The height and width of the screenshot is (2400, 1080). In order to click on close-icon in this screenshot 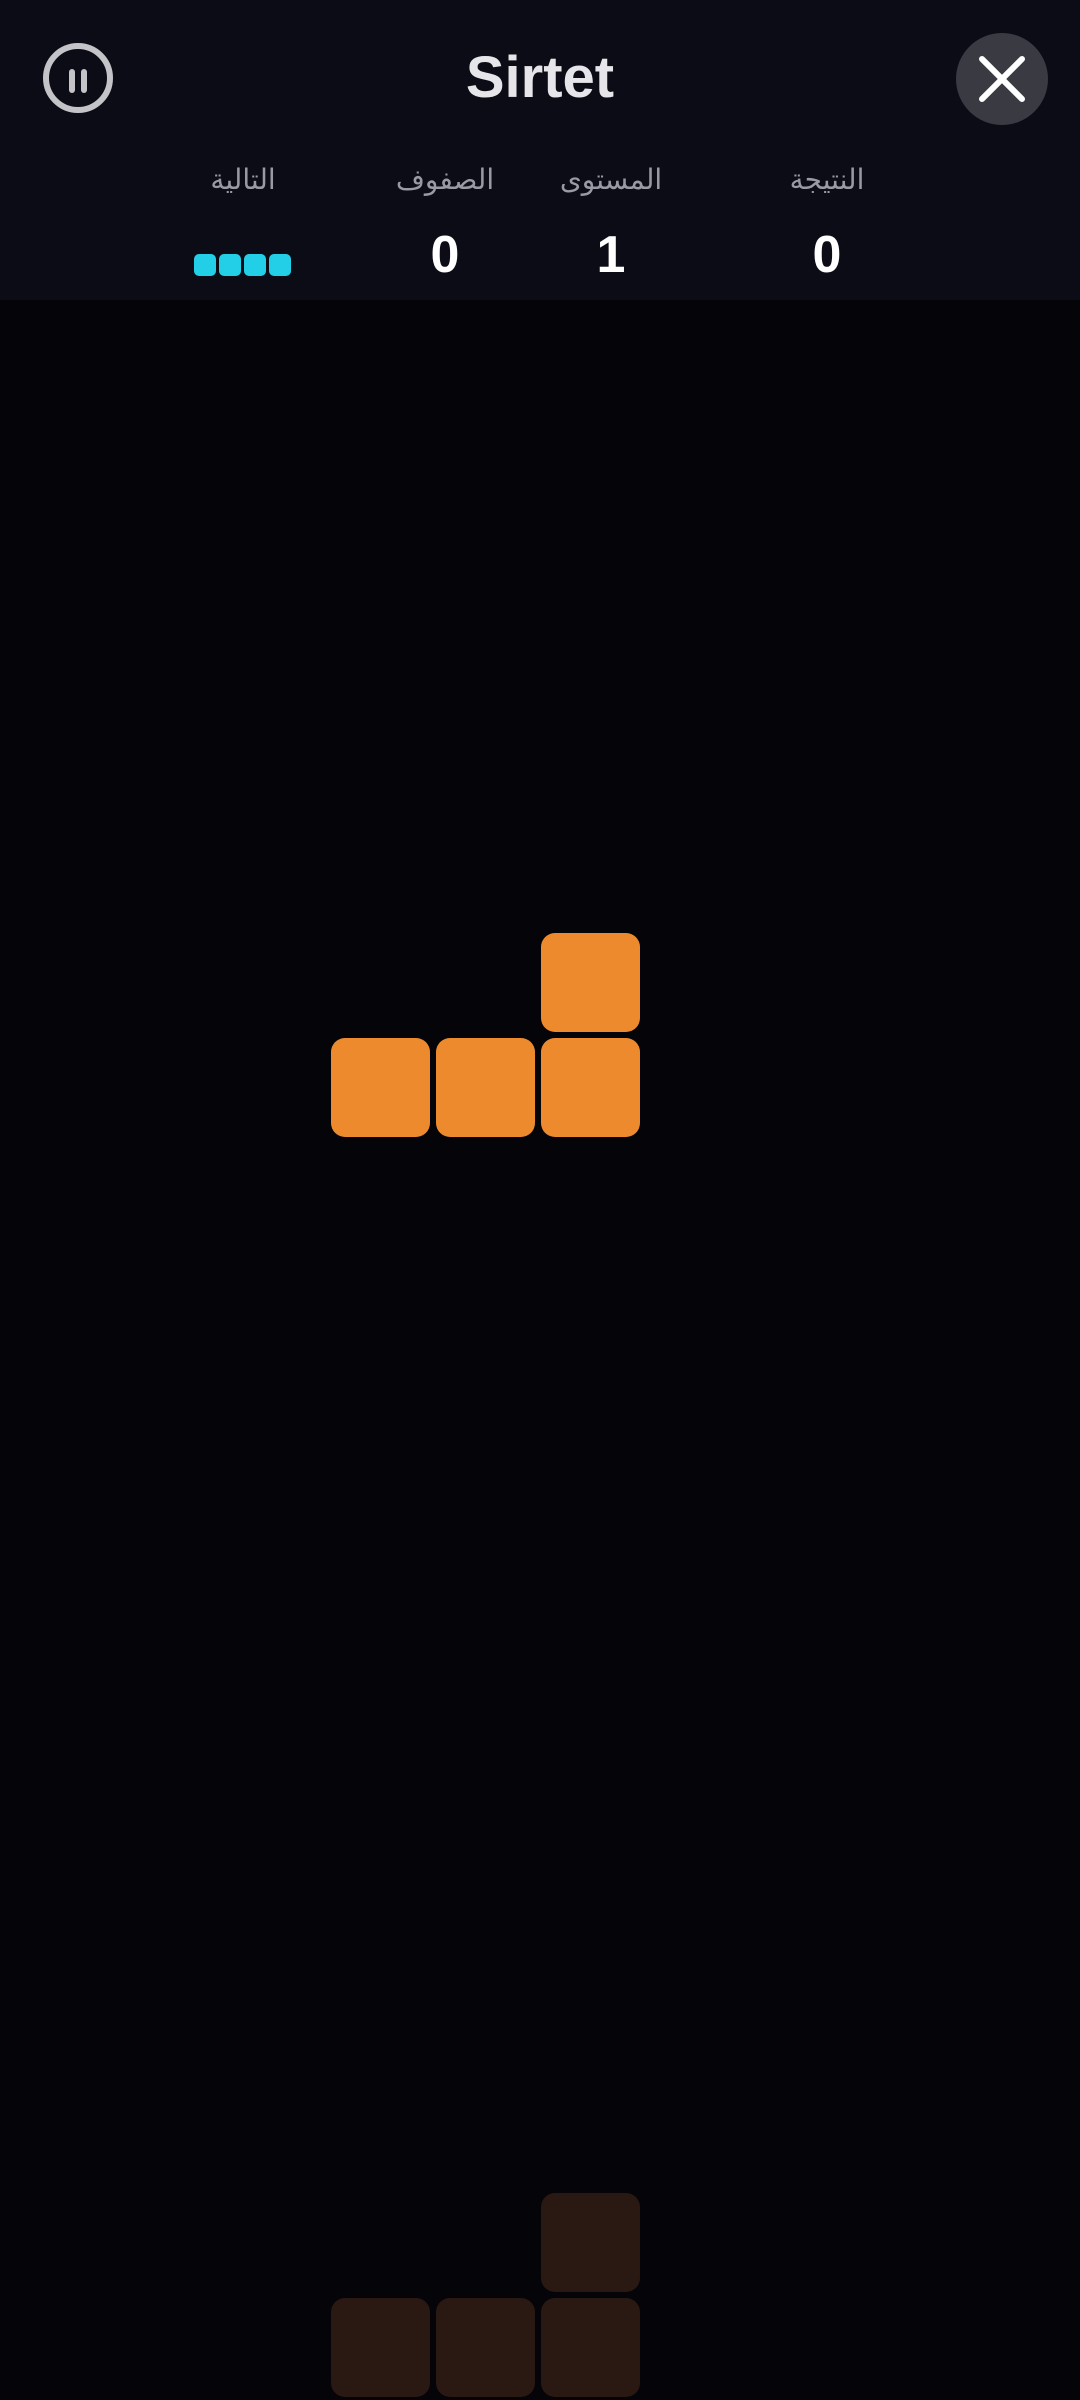, I will do `click(1002, 79)`.